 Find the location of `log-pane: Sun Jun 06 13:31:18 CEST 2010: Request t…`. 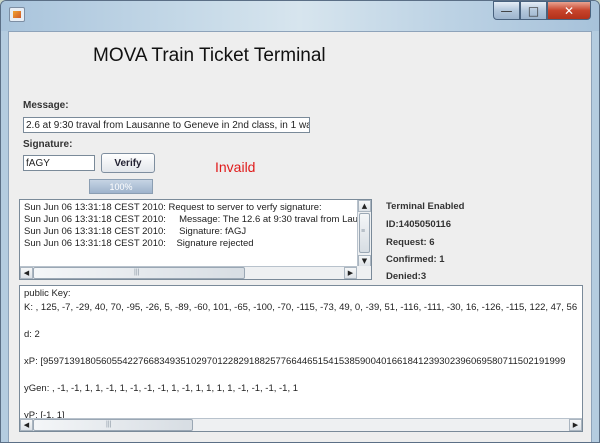

log-pane: Sun Jun 06 13:31:18 CEST 2010: Request t… is located at coordinates (195, 239).